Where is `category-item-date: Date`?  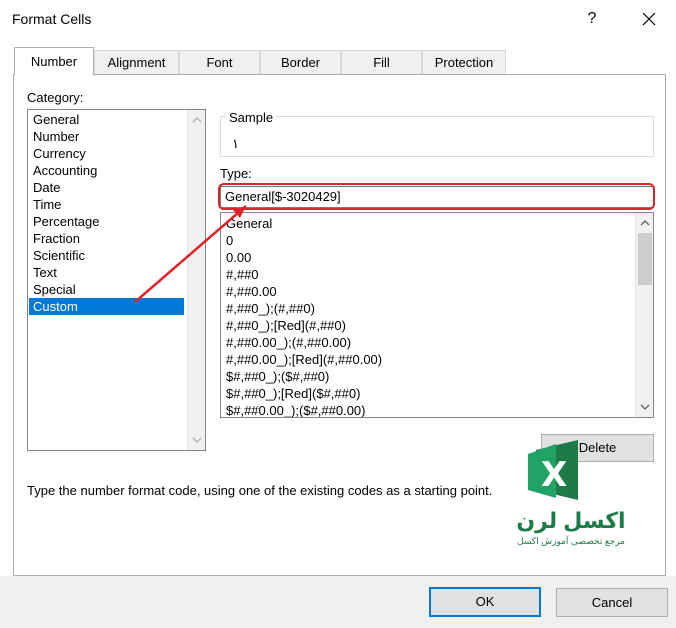 category-item-date: Date is located at coordinates (106, 187).